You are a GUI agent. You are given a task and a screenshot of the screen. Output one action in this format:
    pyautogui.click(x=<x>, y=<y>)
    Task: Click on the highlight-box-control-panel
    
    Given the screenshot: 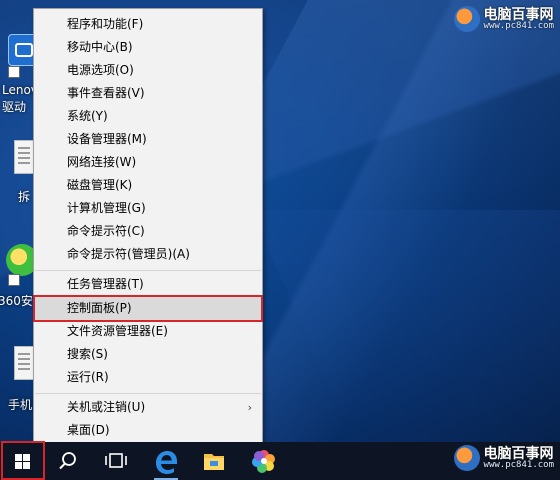 What is the action you would take?
    pyautogui.click(x=148, y=308)
    